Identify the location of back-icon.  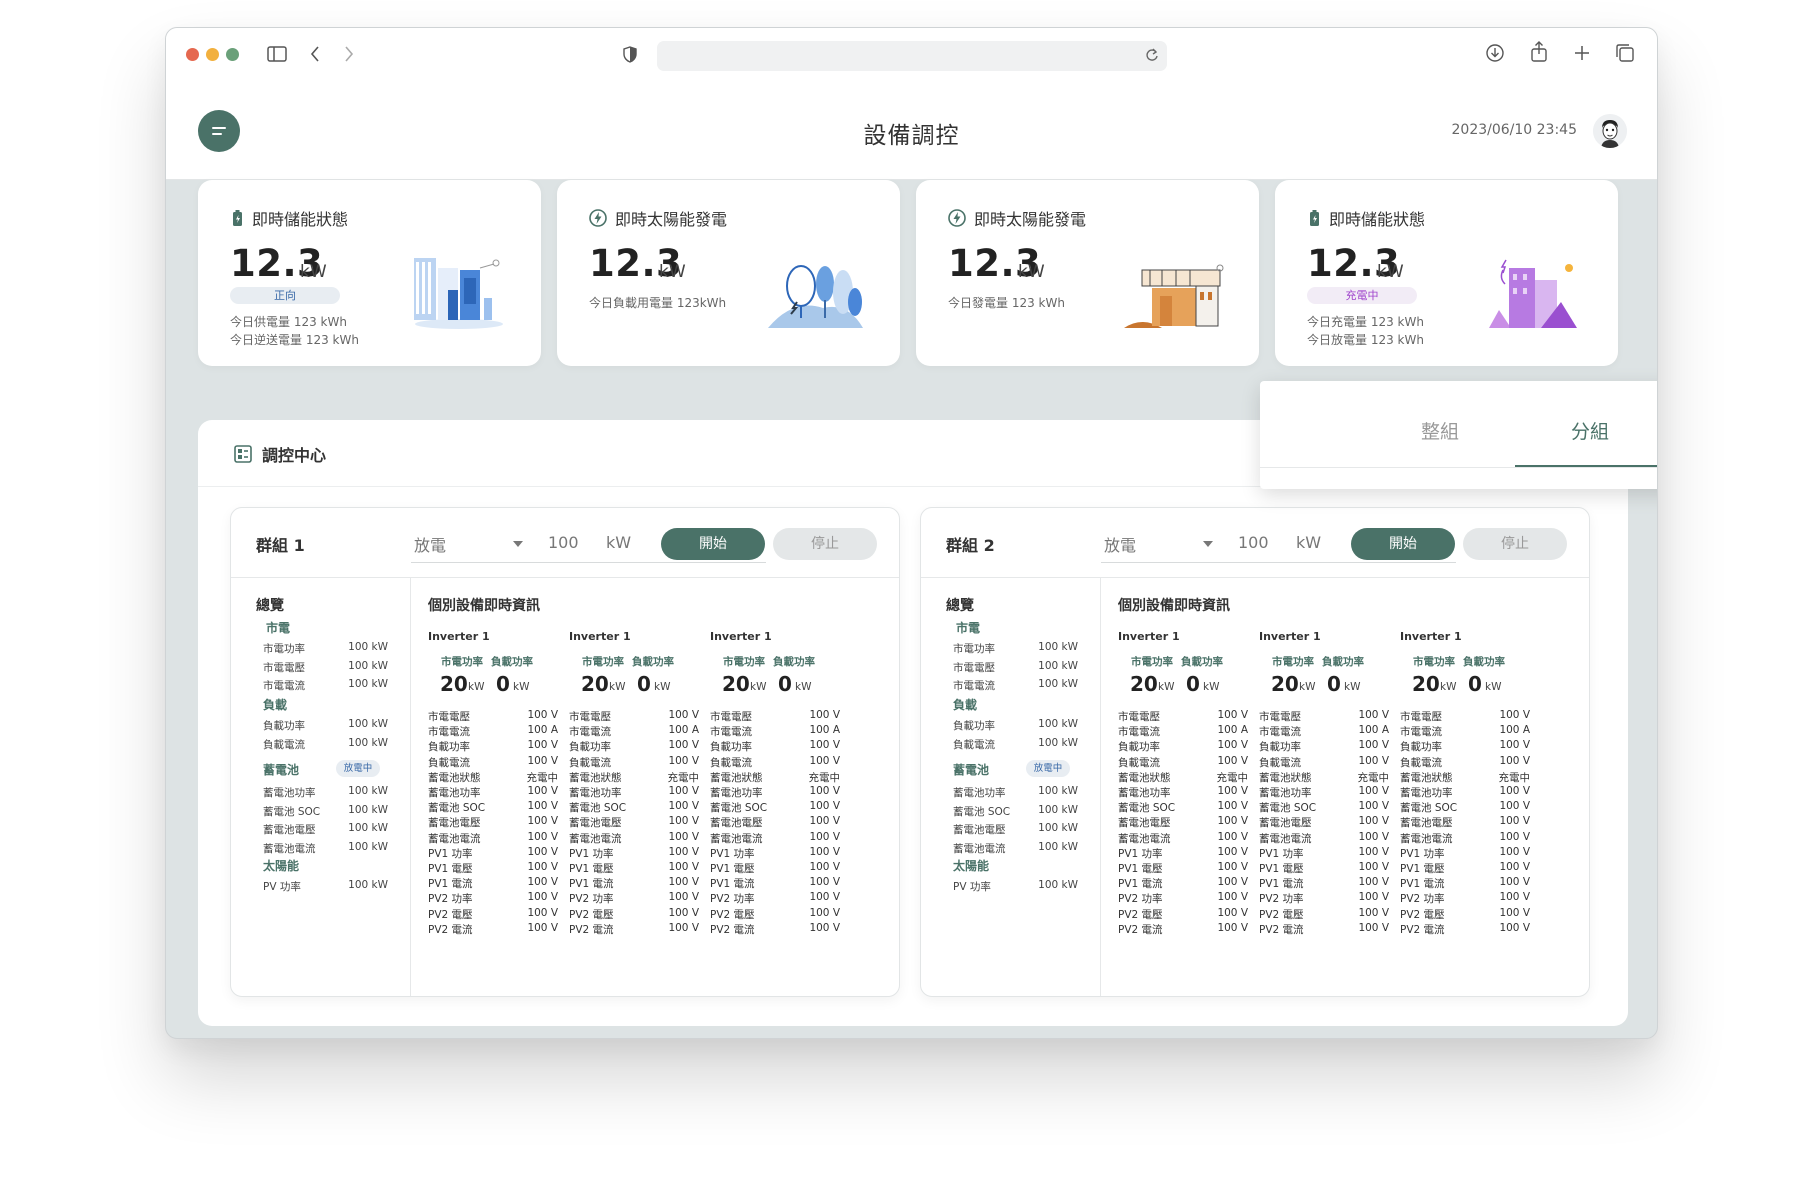
(315, 54).